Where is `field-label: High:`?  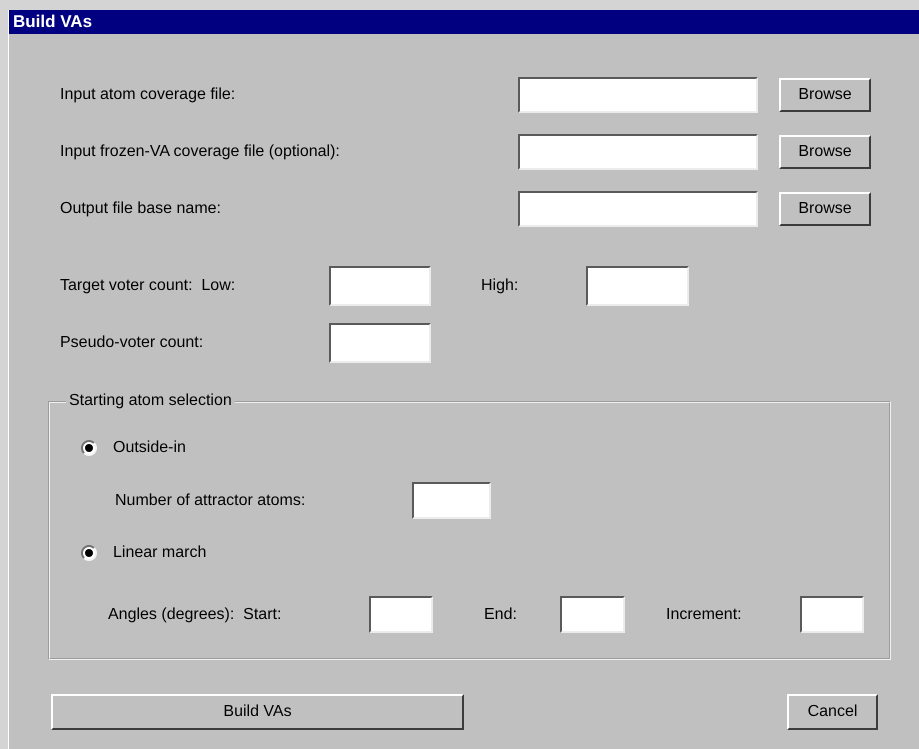
field-label: High: is located at coordinates (500, 286).